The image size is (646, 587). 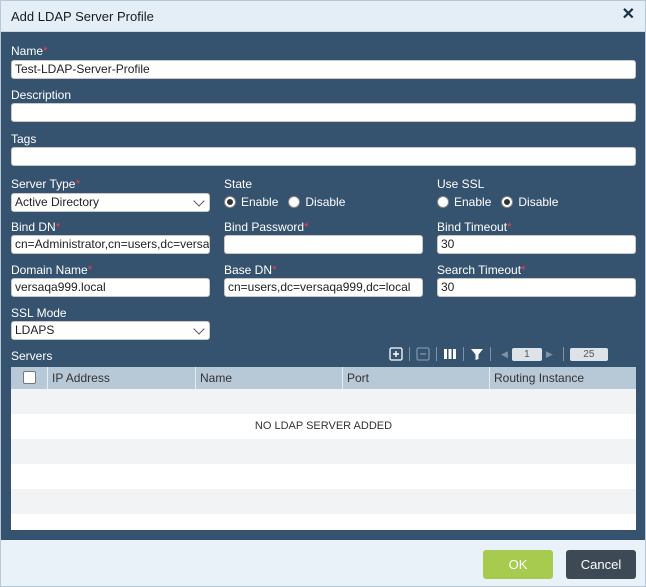 What do you see at coordinates (588, 354) in the screenshot?
I see `page-size: 25` at bounding box center [588, 354].